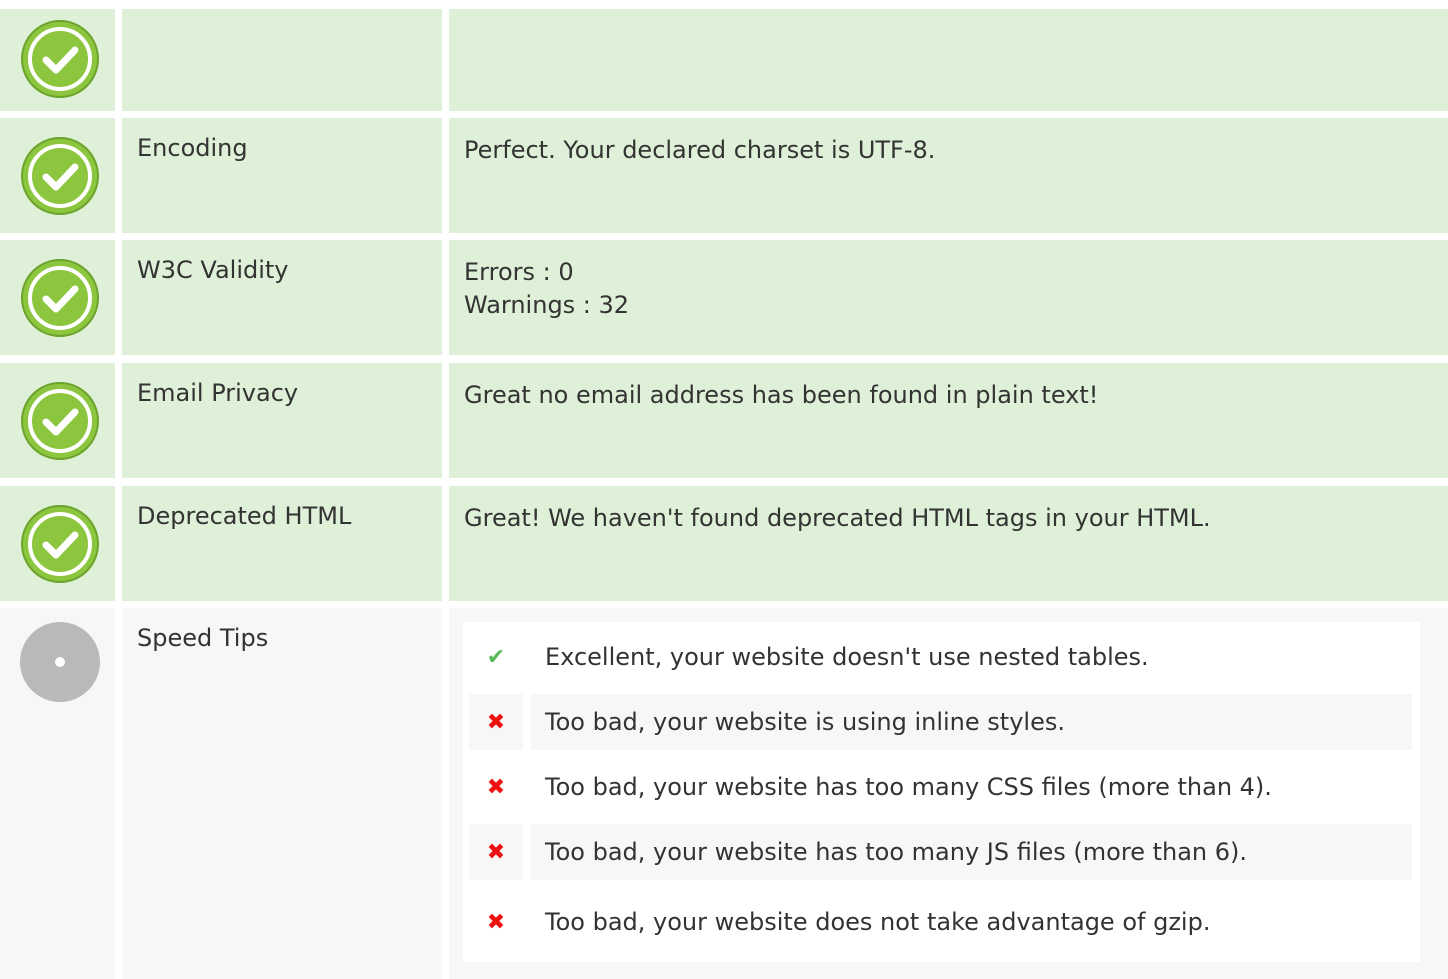 The image size is (1448, 979). What do you see at coordinates (948, 297) in the screenshot?
I see `row-value: Errors : 0 Warnings : 32` at bounding box center [948, 297].